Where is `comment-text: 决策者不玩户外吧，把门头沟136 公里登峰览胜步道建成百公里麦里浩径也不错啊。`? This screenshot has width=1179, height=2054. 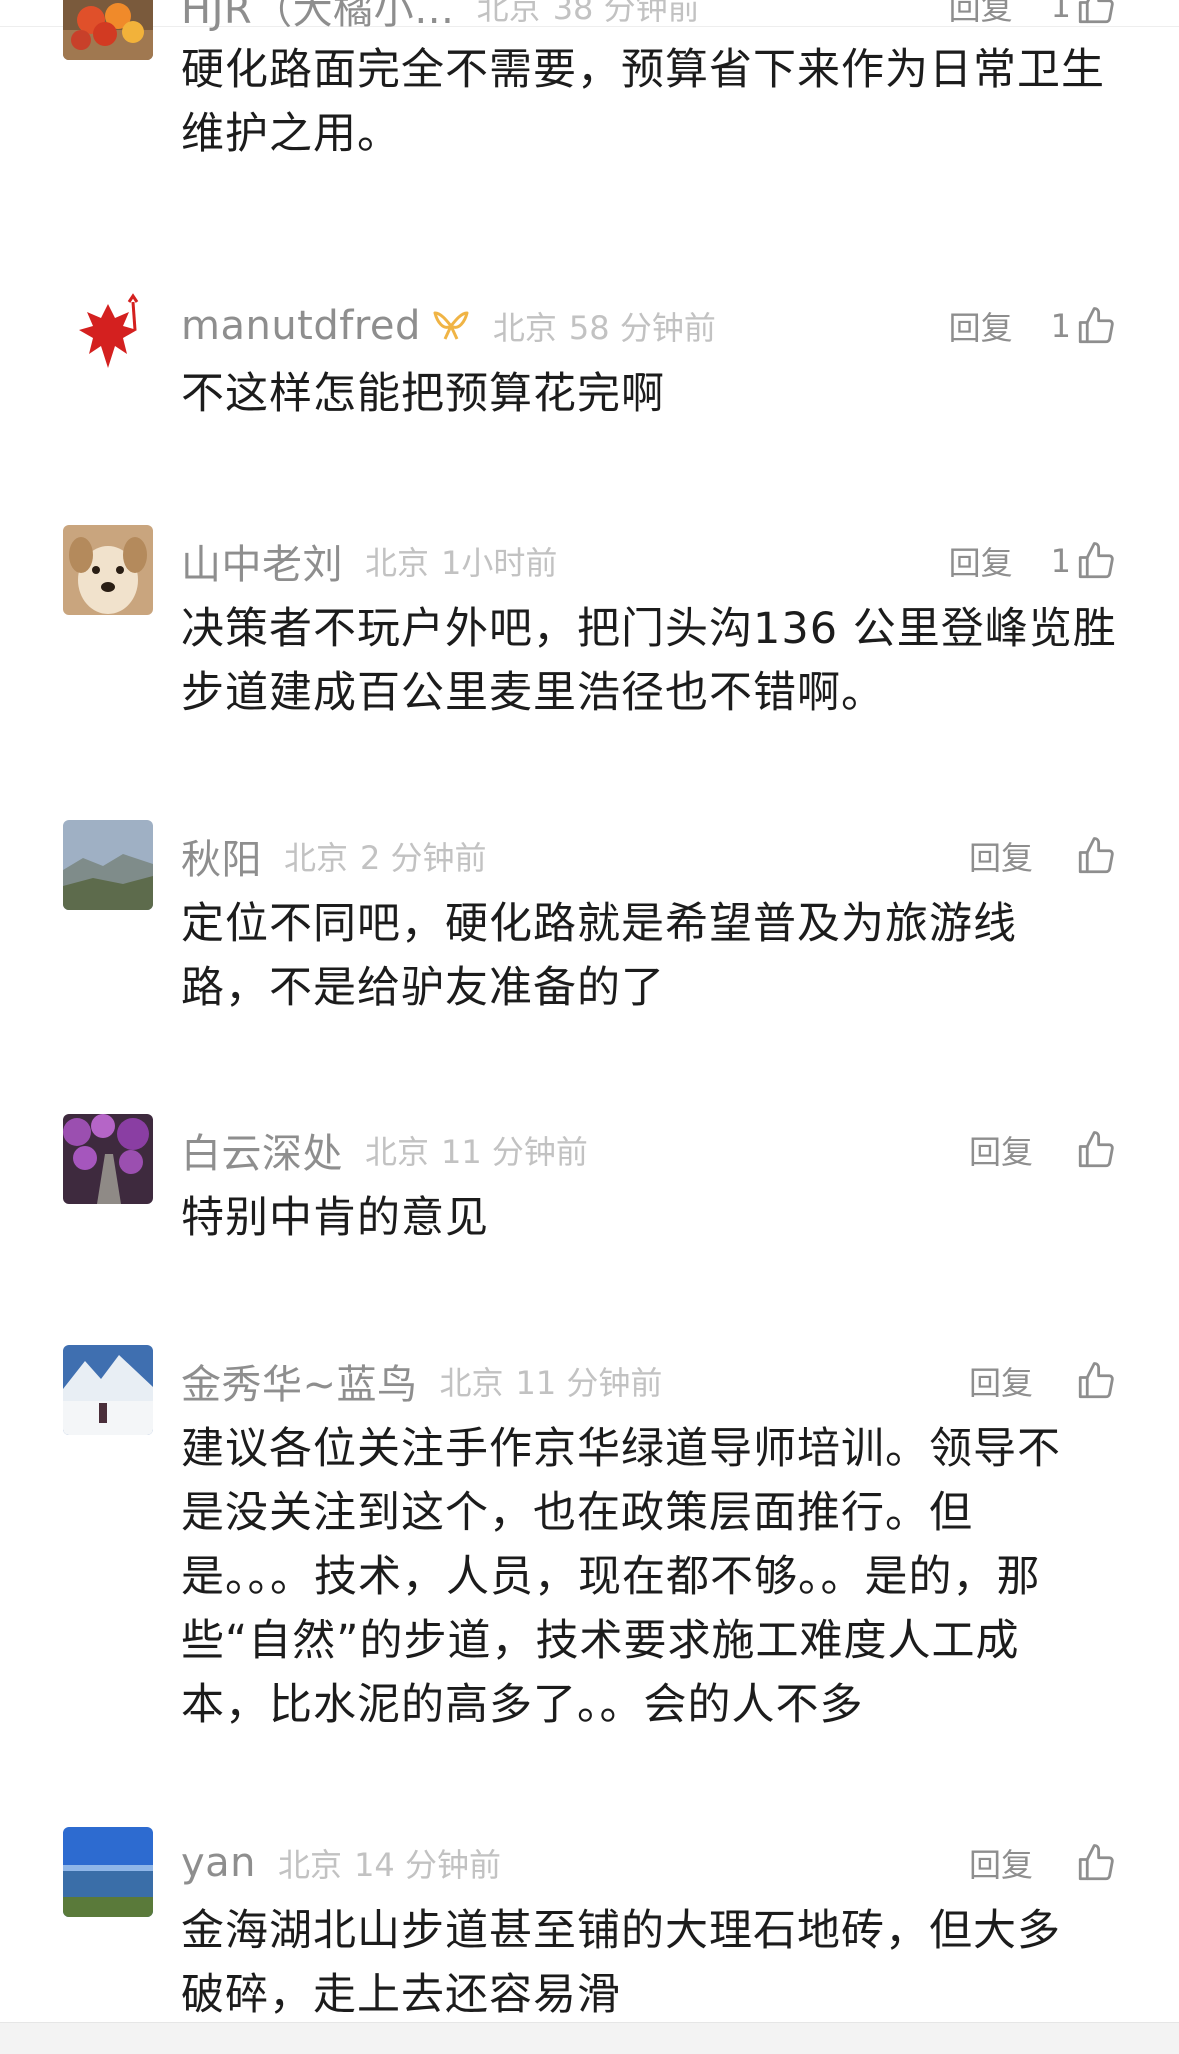
comment-text: 决策者不玩户外吧，把门头沟136 公里登峰览胜步道建成百公里麦里浩径也不错啊。 is located at coordinates (649, 661).